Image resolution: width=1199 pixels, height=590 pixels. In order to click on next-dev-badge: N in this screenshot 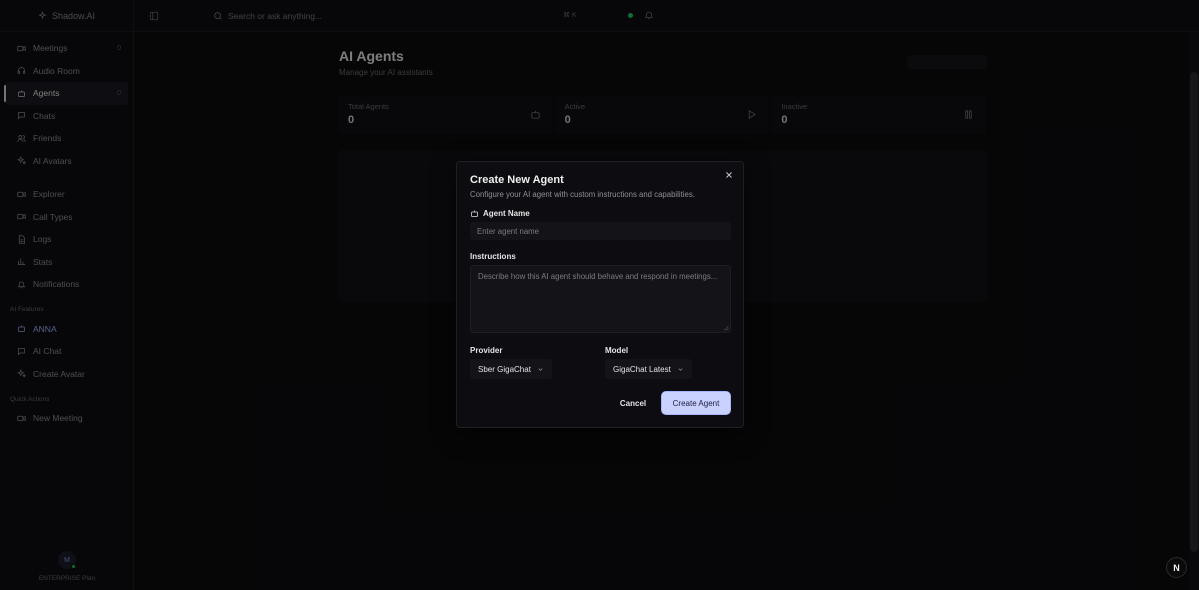, I will do `click(1176, 567)`.